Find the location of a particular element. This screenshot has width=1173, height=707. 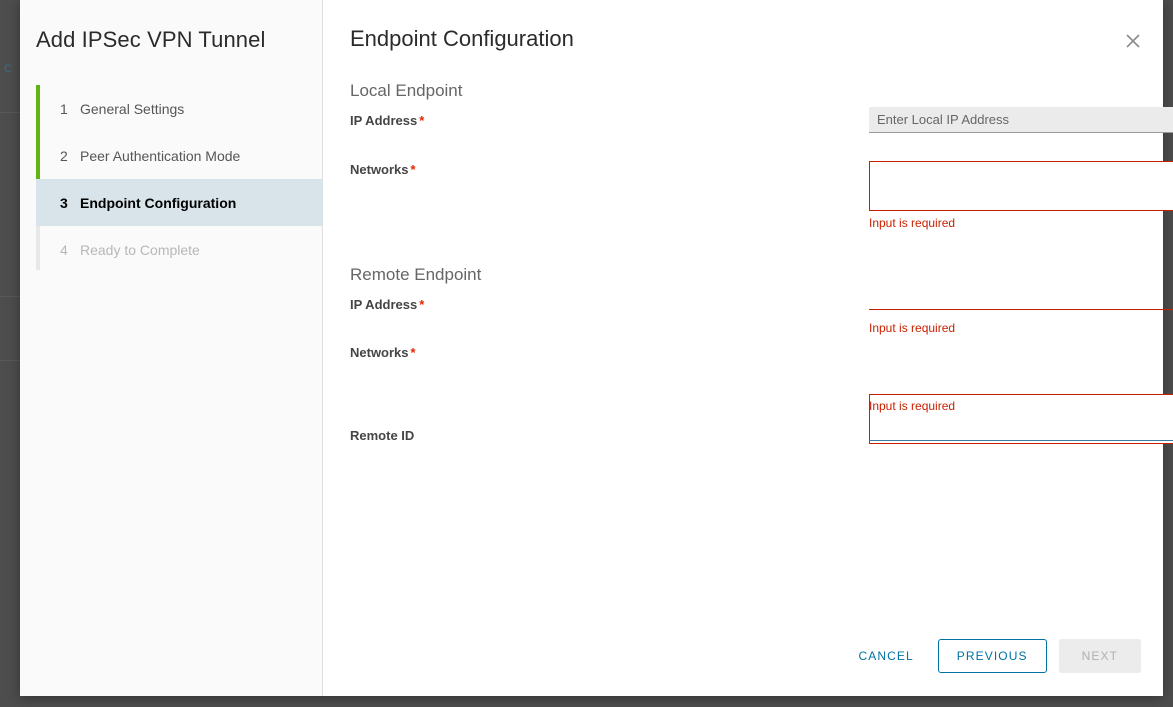

local-ip-address-label: IP Address * is located at coordinates (387, 120).